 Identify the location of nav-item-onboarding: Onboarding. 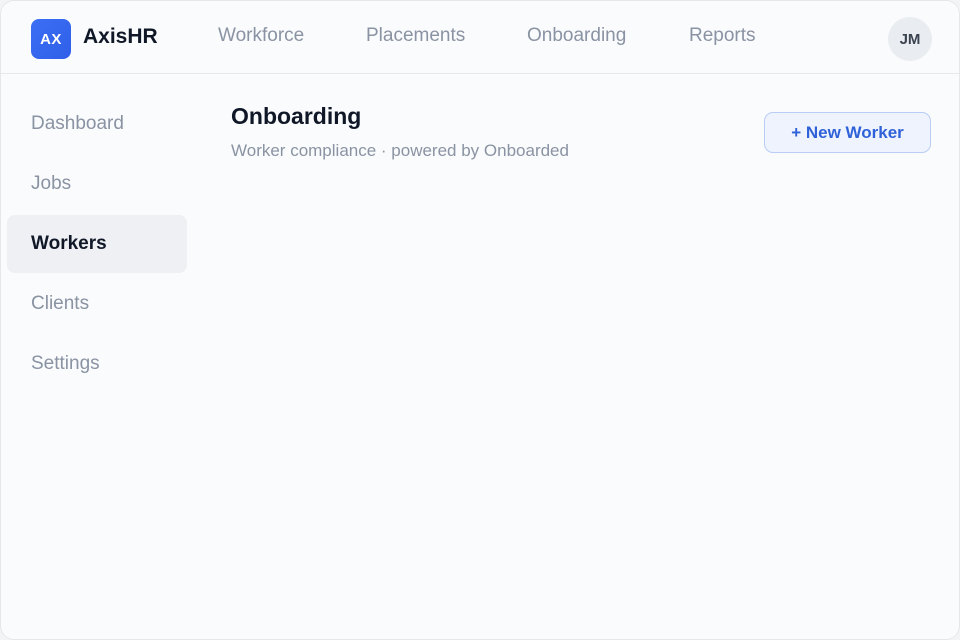
(576, 36).